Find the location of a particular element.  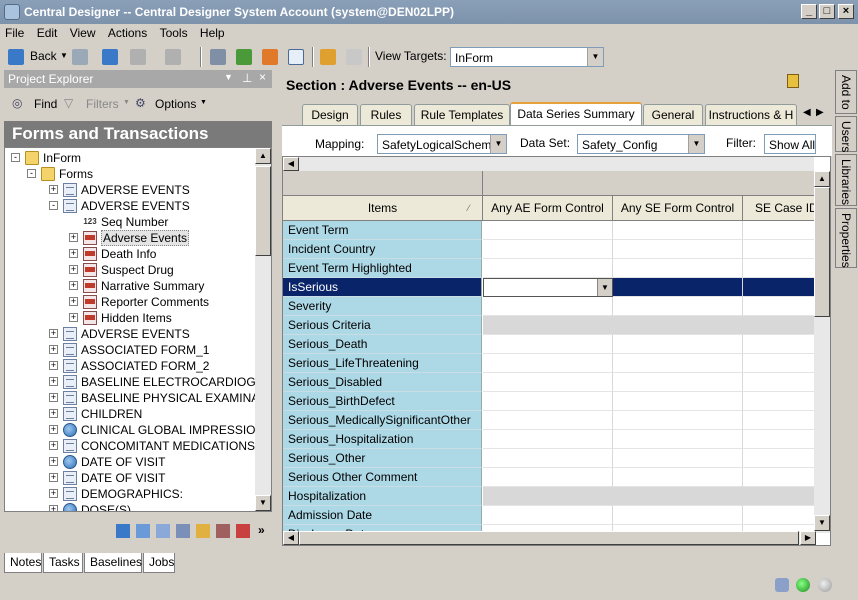

up-arrow-icon is located at coordinates (110, 57).